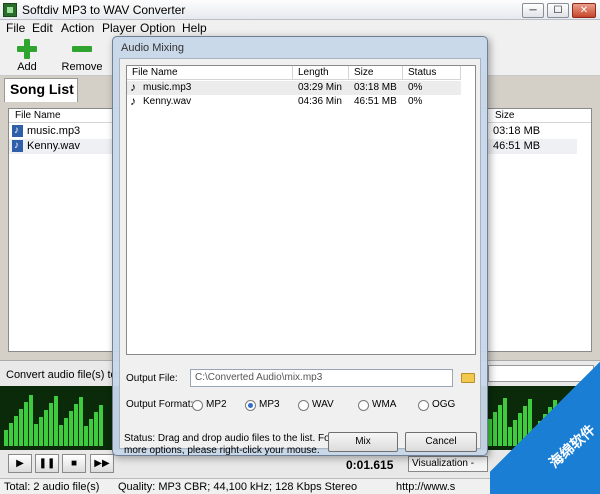 Image resolution: width=600 pixels, height=494 pixels. I want to click on row-length: 03:29 Min, so click(320, 87).